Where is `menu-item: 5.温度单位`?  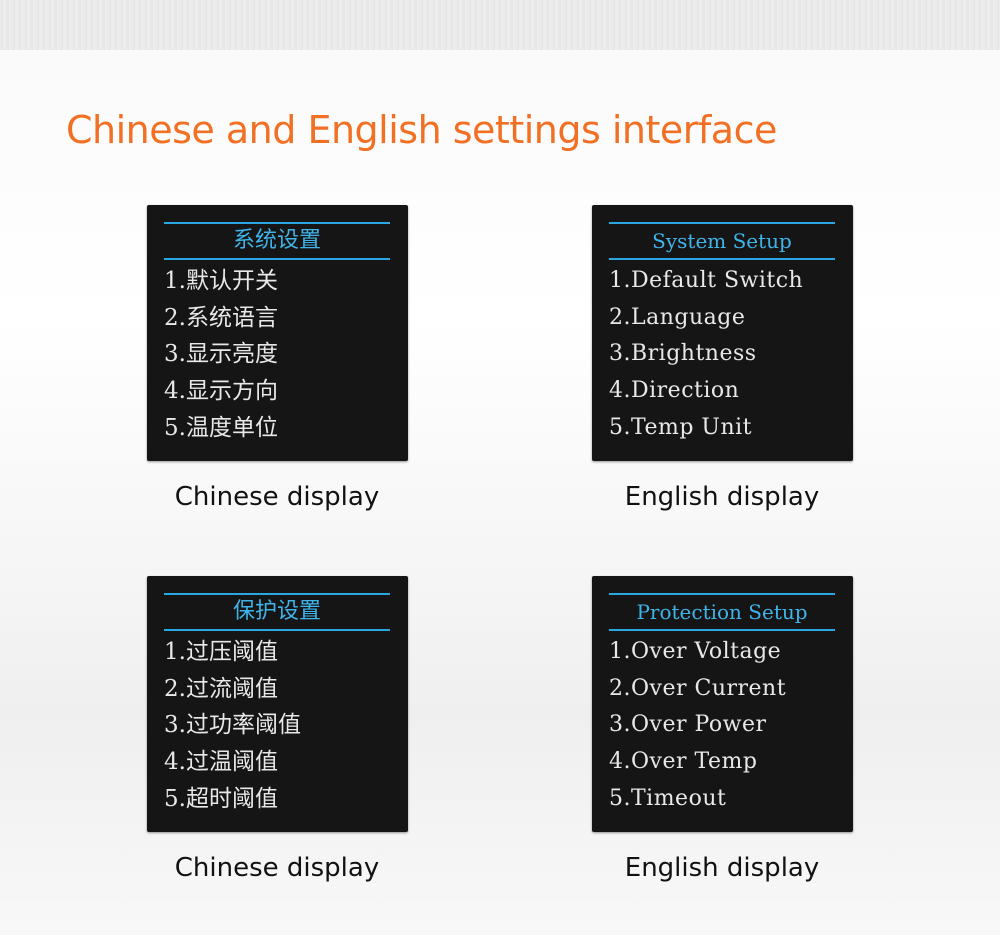 menu-item: 5.温度单位 is located at coordinates (282, 428).